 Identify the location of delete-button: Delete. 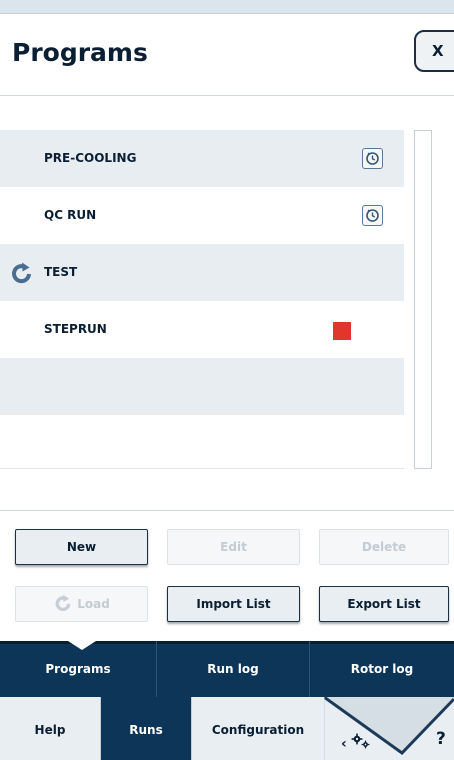
(384, 547).